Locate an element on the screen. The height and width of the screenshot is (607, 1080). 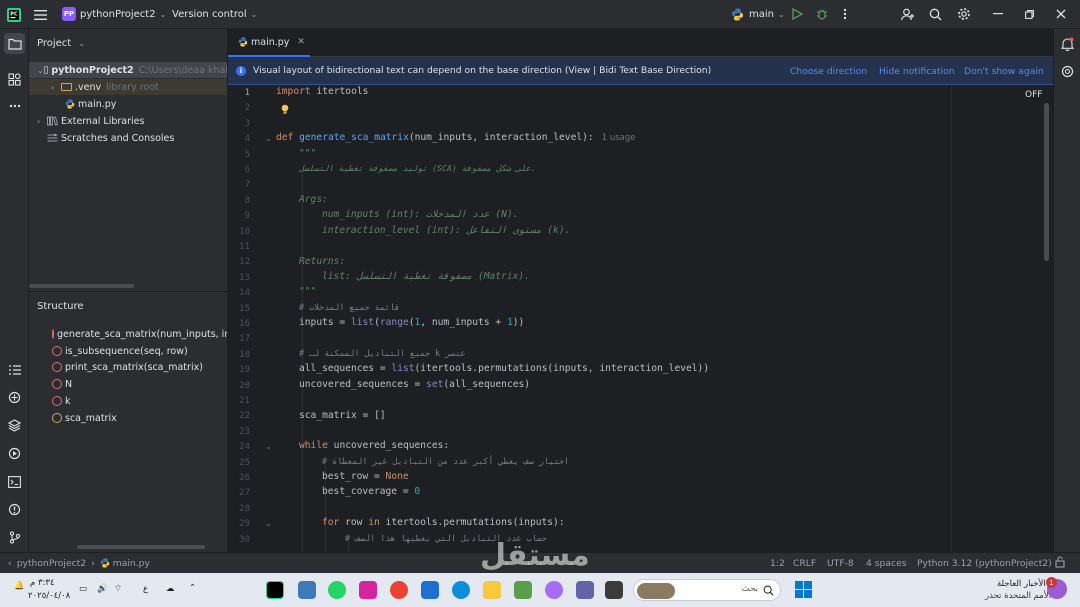
folder-icon is located at coordinates (46, 70).